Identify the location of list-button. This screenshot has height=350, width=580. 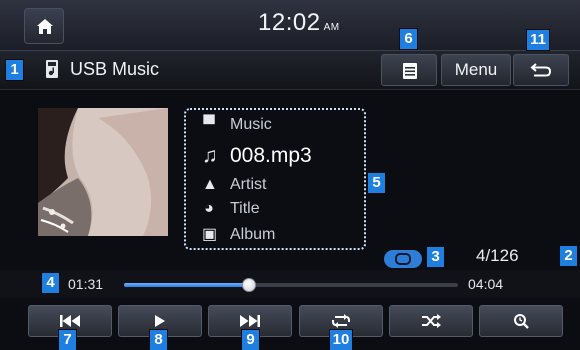
(409, 70).